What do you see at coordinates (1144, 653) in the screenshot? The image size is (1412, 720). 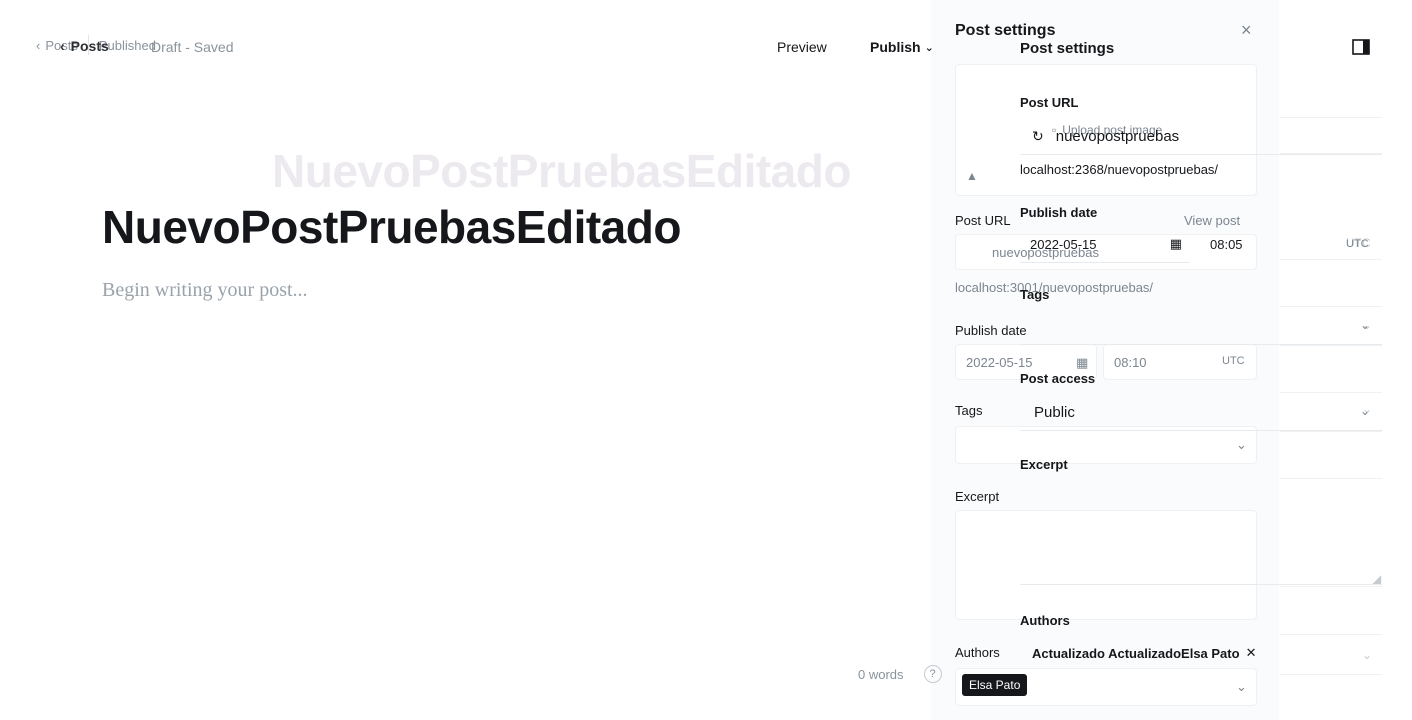 I see `author-token: Actualizado ActualizadoElsa Pato ✕` at bounding box center [1144, 653].